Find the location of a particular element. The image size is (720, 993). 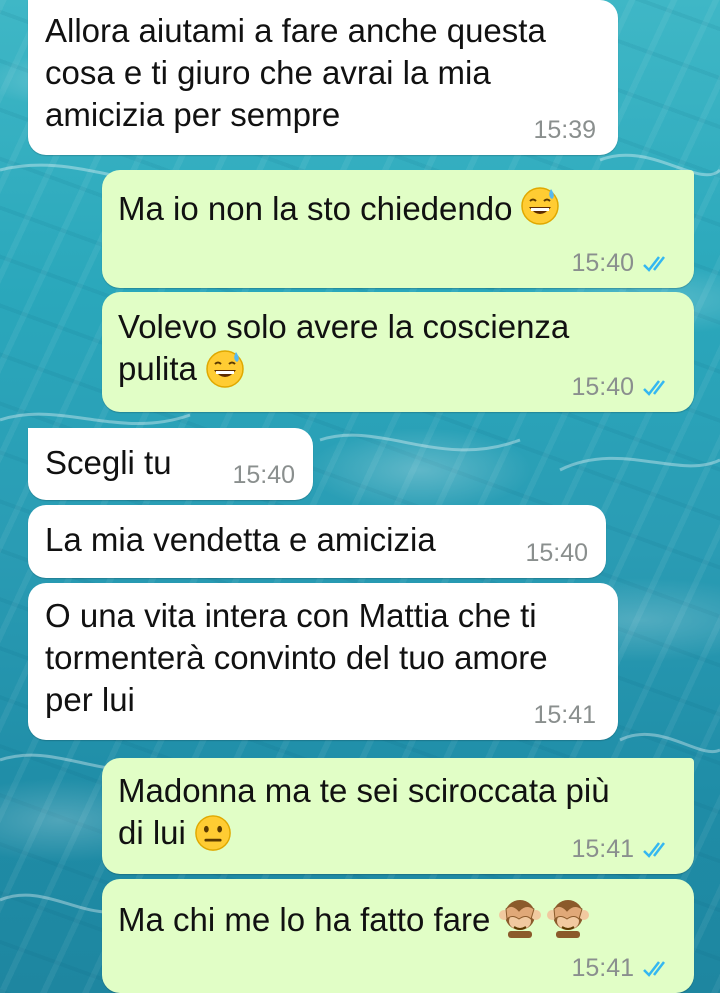

message-bubble-incoming: La mia vendetta e amicizia 15:40 is located at coordinates (317, 541).